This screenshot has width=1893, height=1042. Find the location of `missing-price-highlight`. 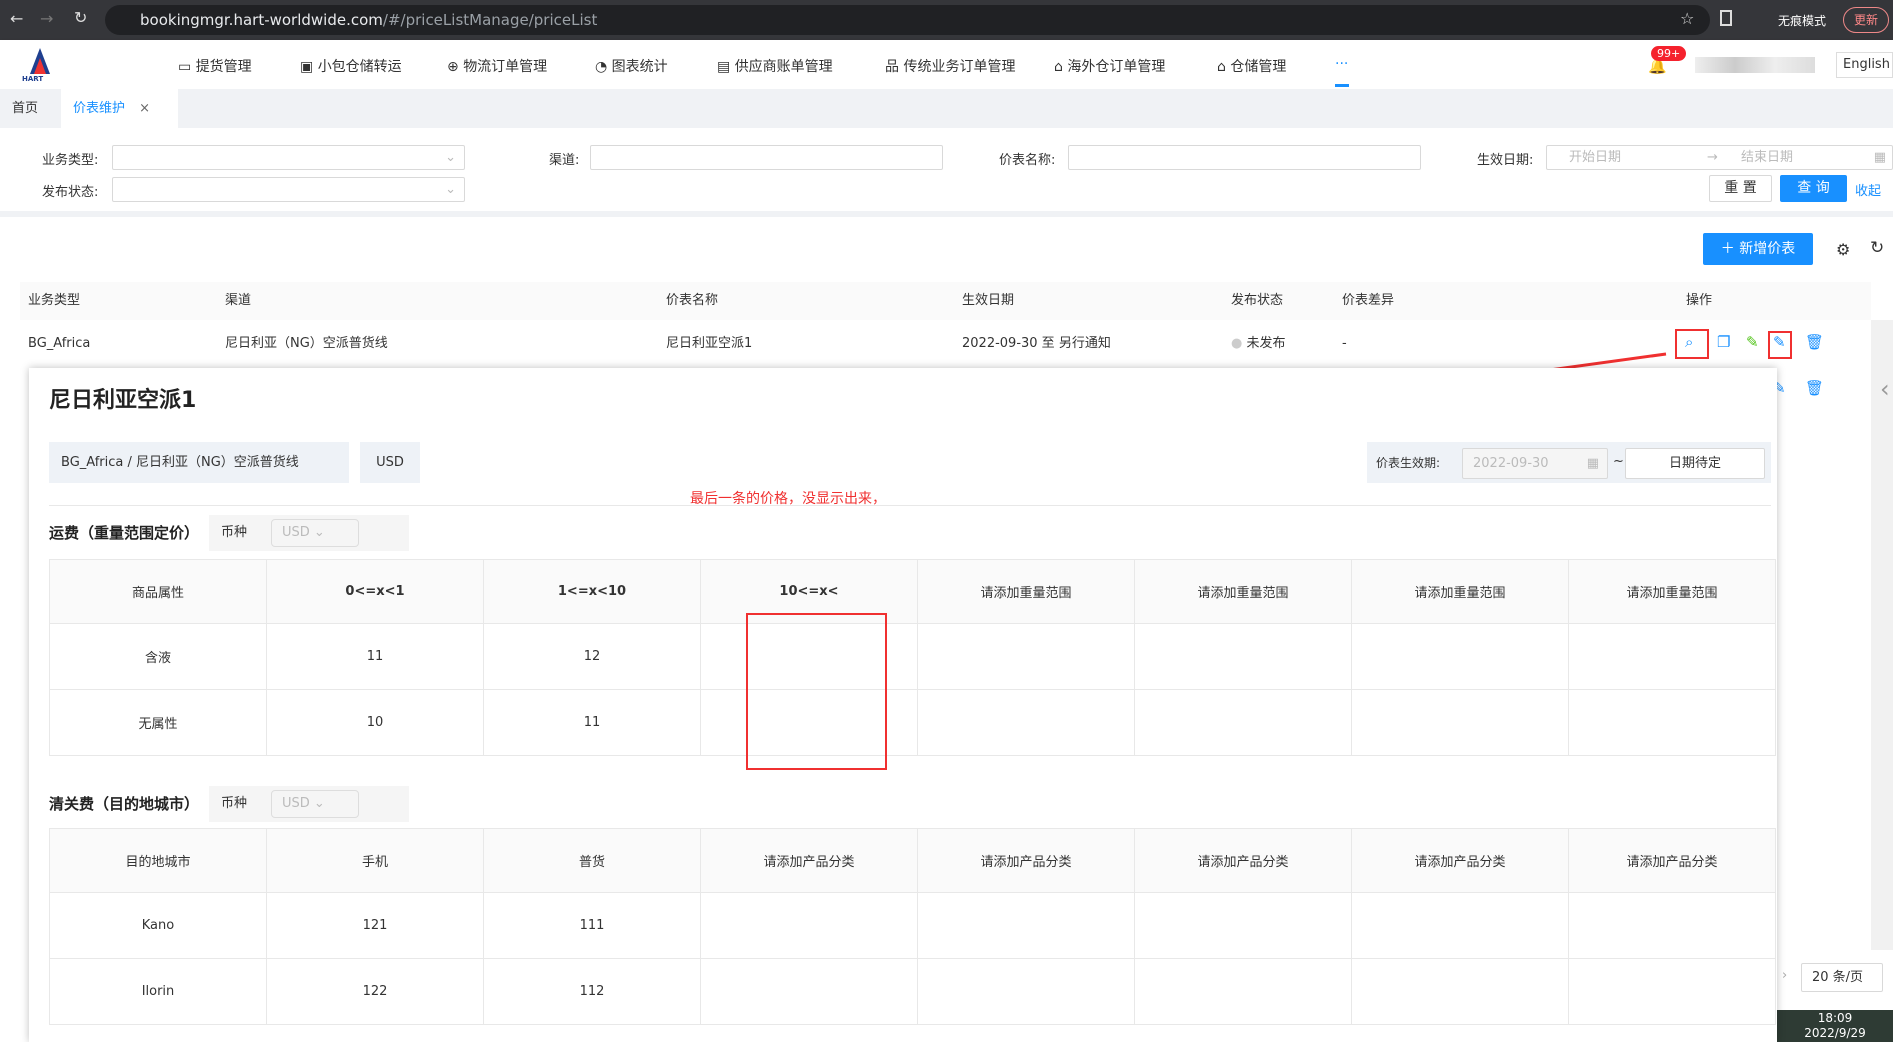

missing-price-highlight is located at coordinates (816, 691).